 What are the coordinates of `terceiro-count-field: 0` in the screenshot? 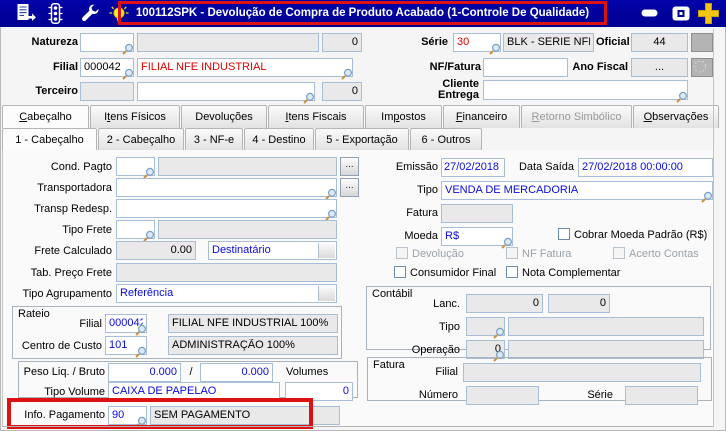 It's located at (342, 91).